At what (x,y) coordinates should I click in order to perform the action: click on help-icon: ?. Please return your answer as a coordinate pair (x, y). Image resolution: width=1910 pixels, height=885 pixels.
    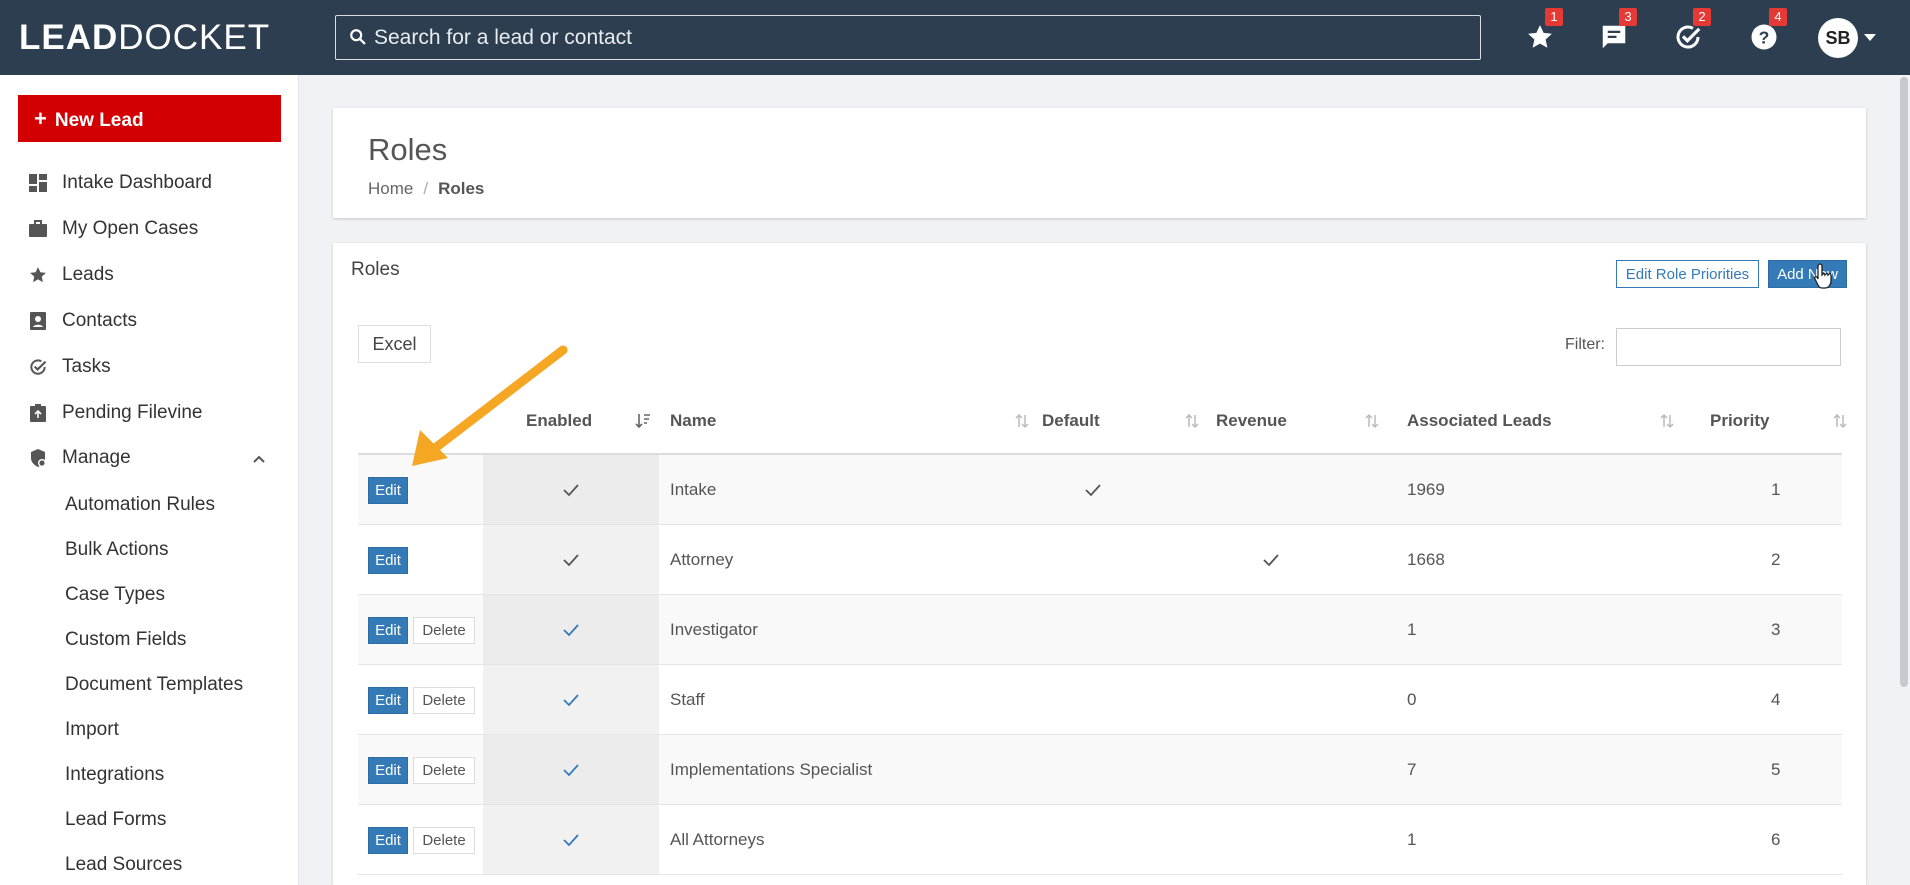
    Looking at the image, I should click on (1764, 37).